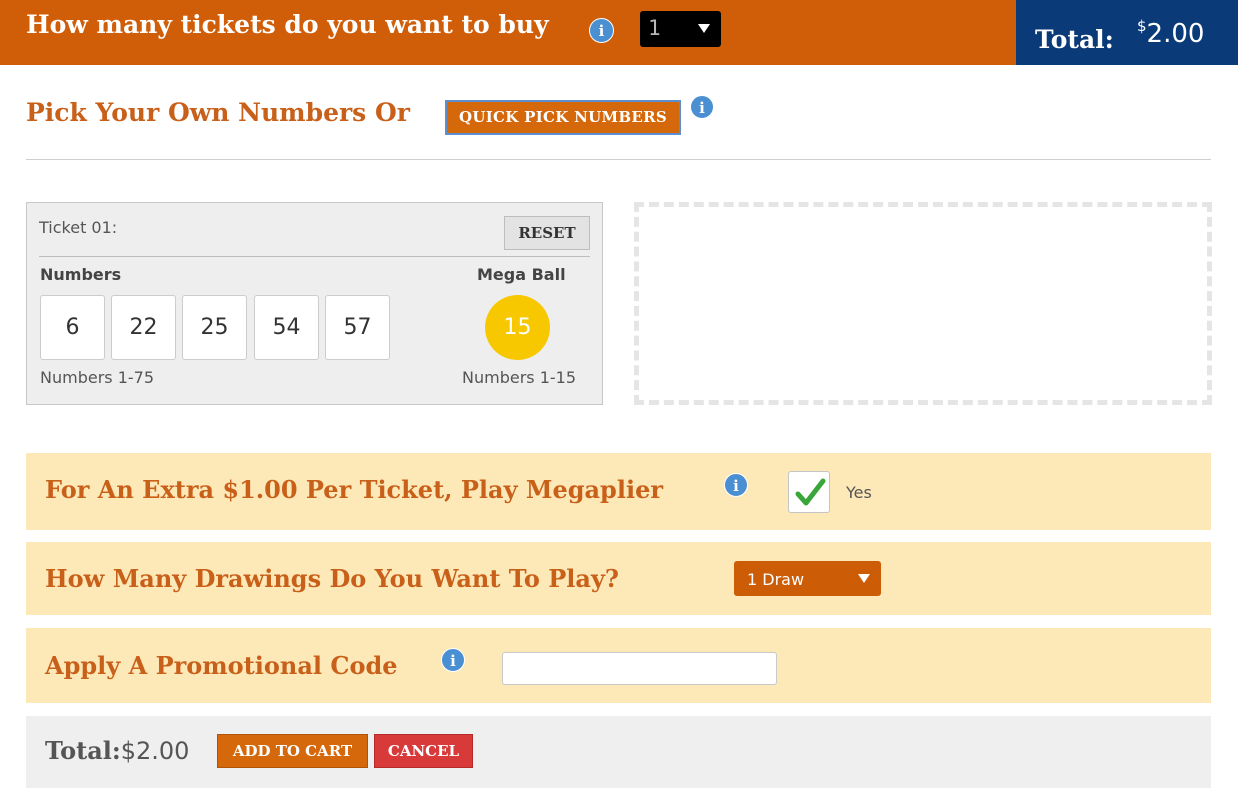  Describe the element at coordinates (218, 112) in the screenshot. I see `pick-numbers-title: Pick Your Own Numbers Or` at that location.